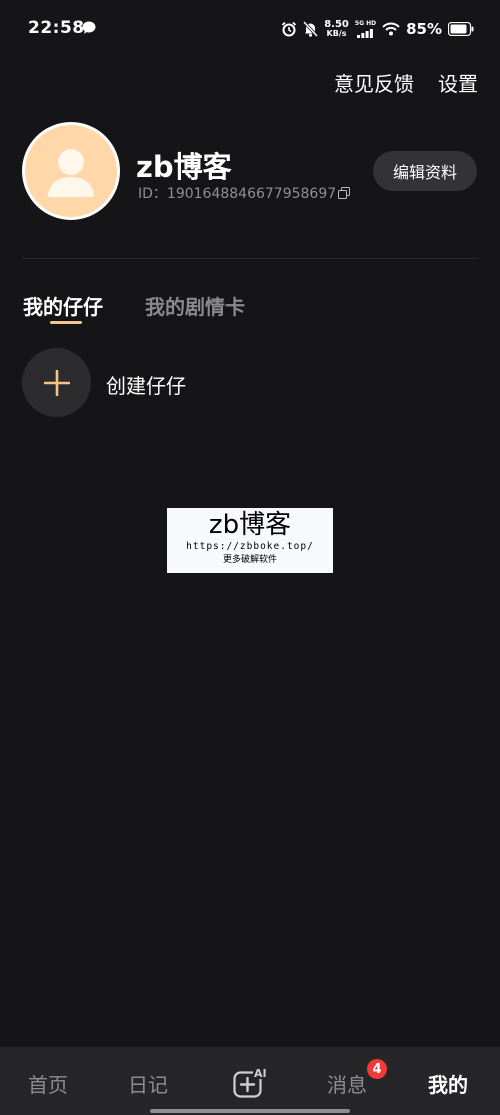  I want to click on network-indicator: 5G HD, so click(365, 28).